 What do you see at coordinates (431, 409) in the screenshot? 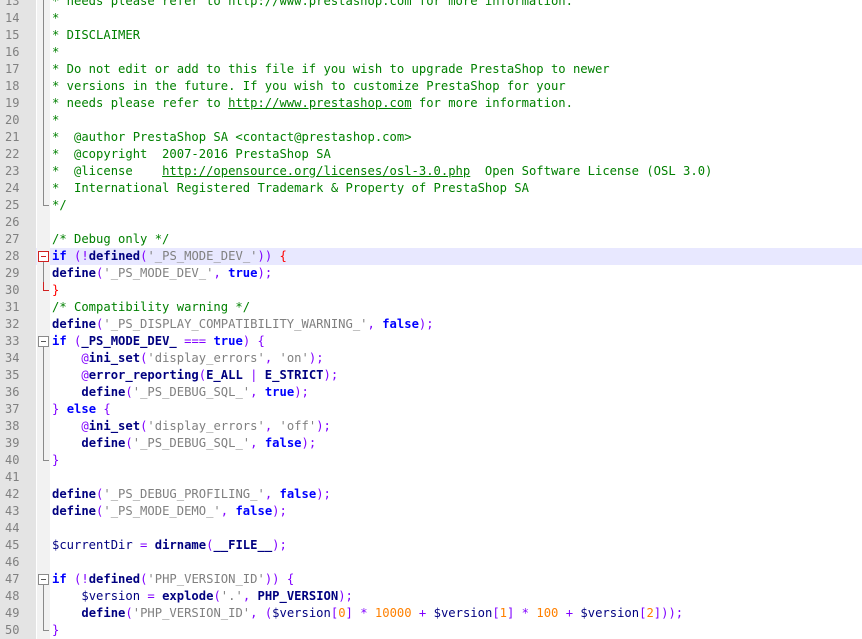
I see `code-line: 37} else {` at bounding box center [431, 409].